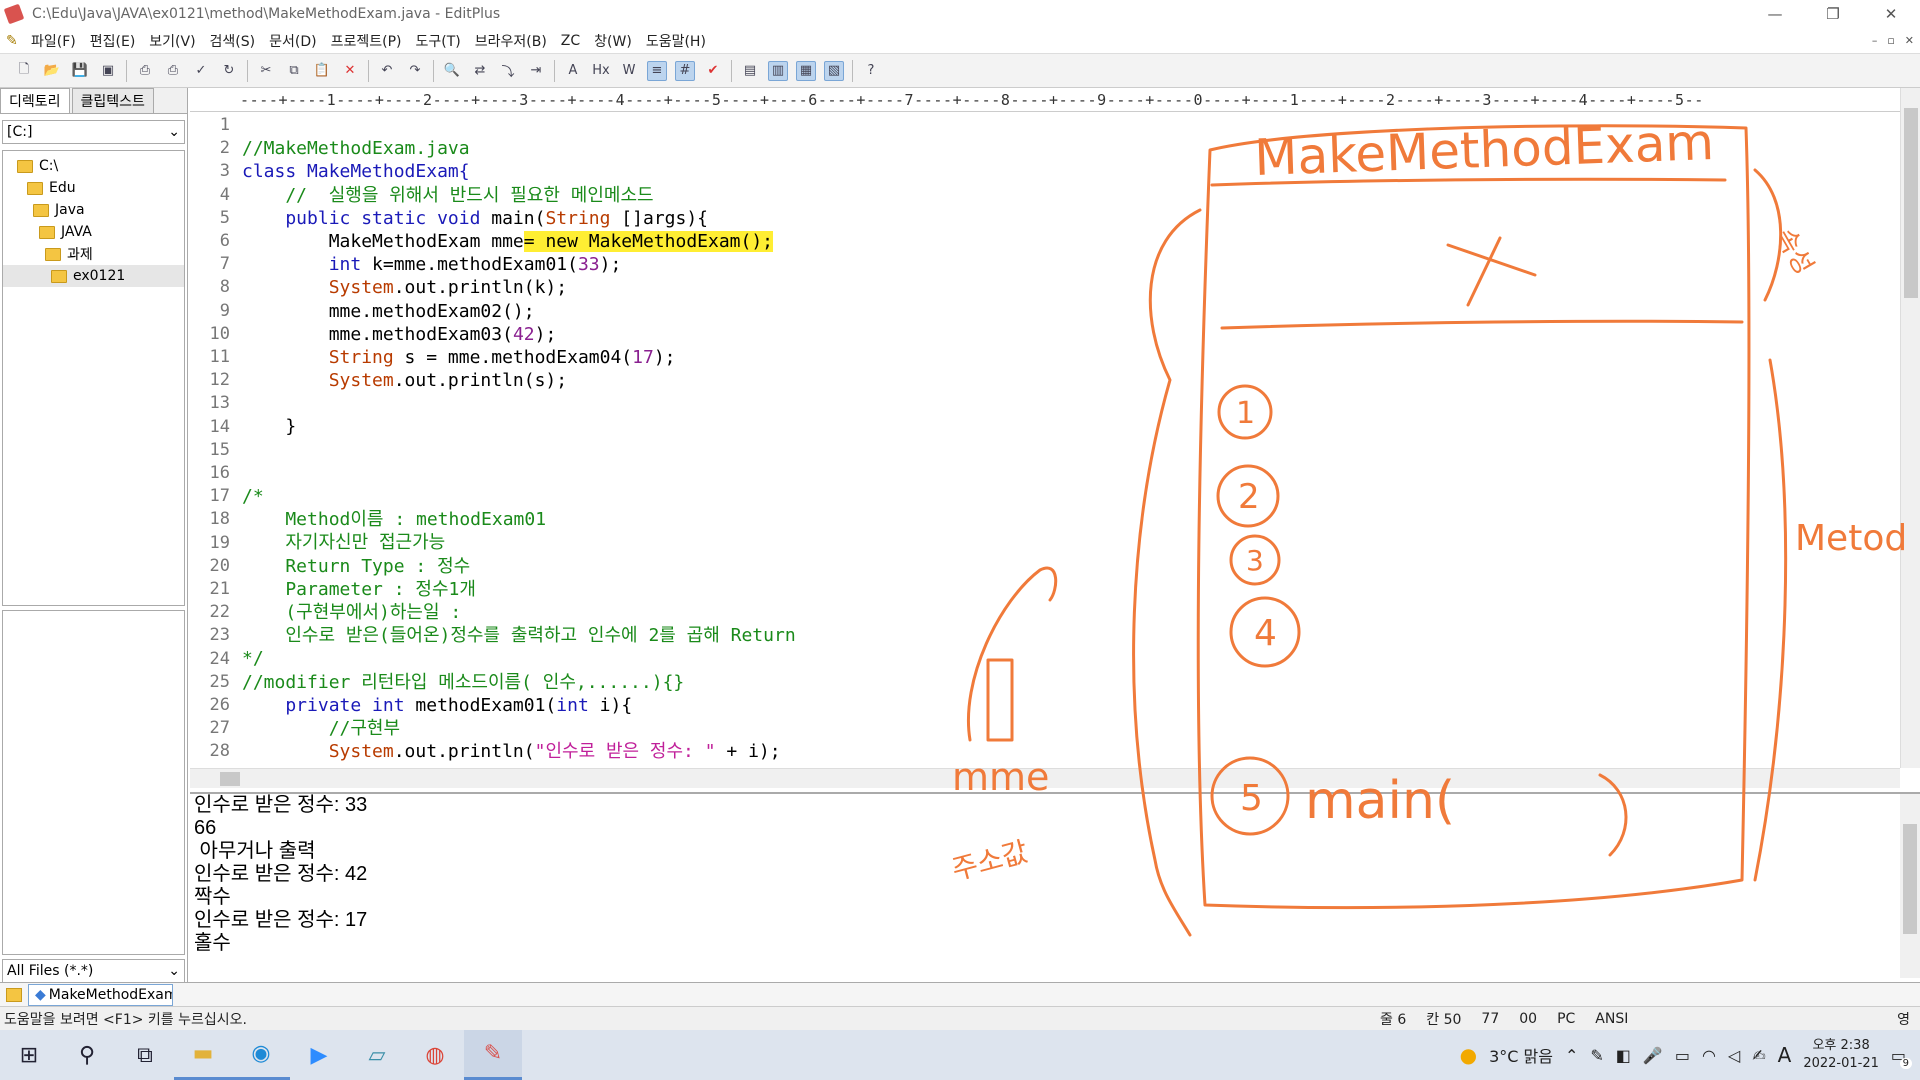 Image resolution: width=1920 pixels, height=1080 pixels. What do you see at coordinates (172, 41) in the screenshot?
I see `menu-view: 보기(V)` at bounding box center [172, 41].